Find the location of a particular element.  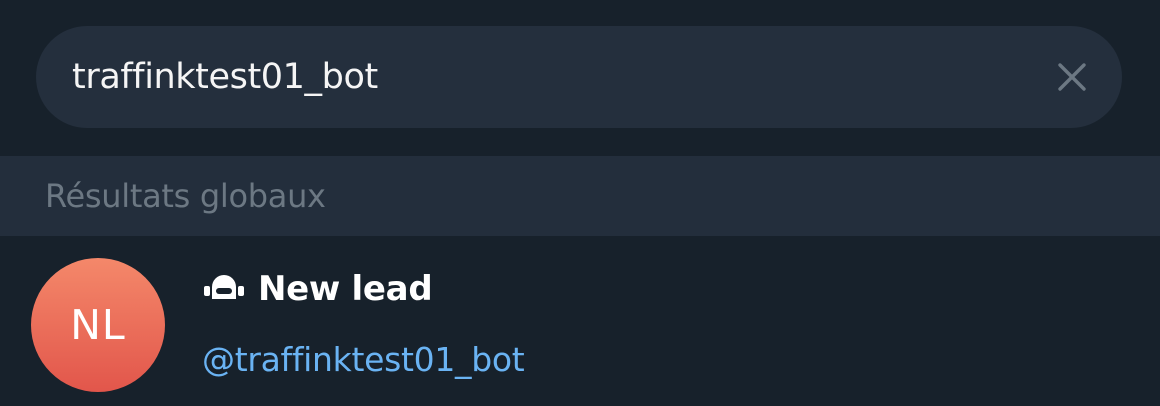

result-title: New lead is located at coordinates (317, 289).